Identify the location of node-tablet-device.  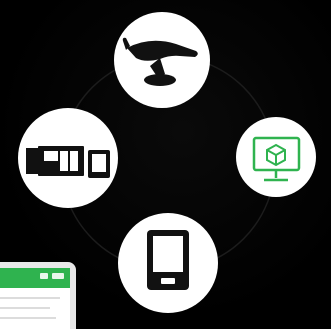
(168, 263).